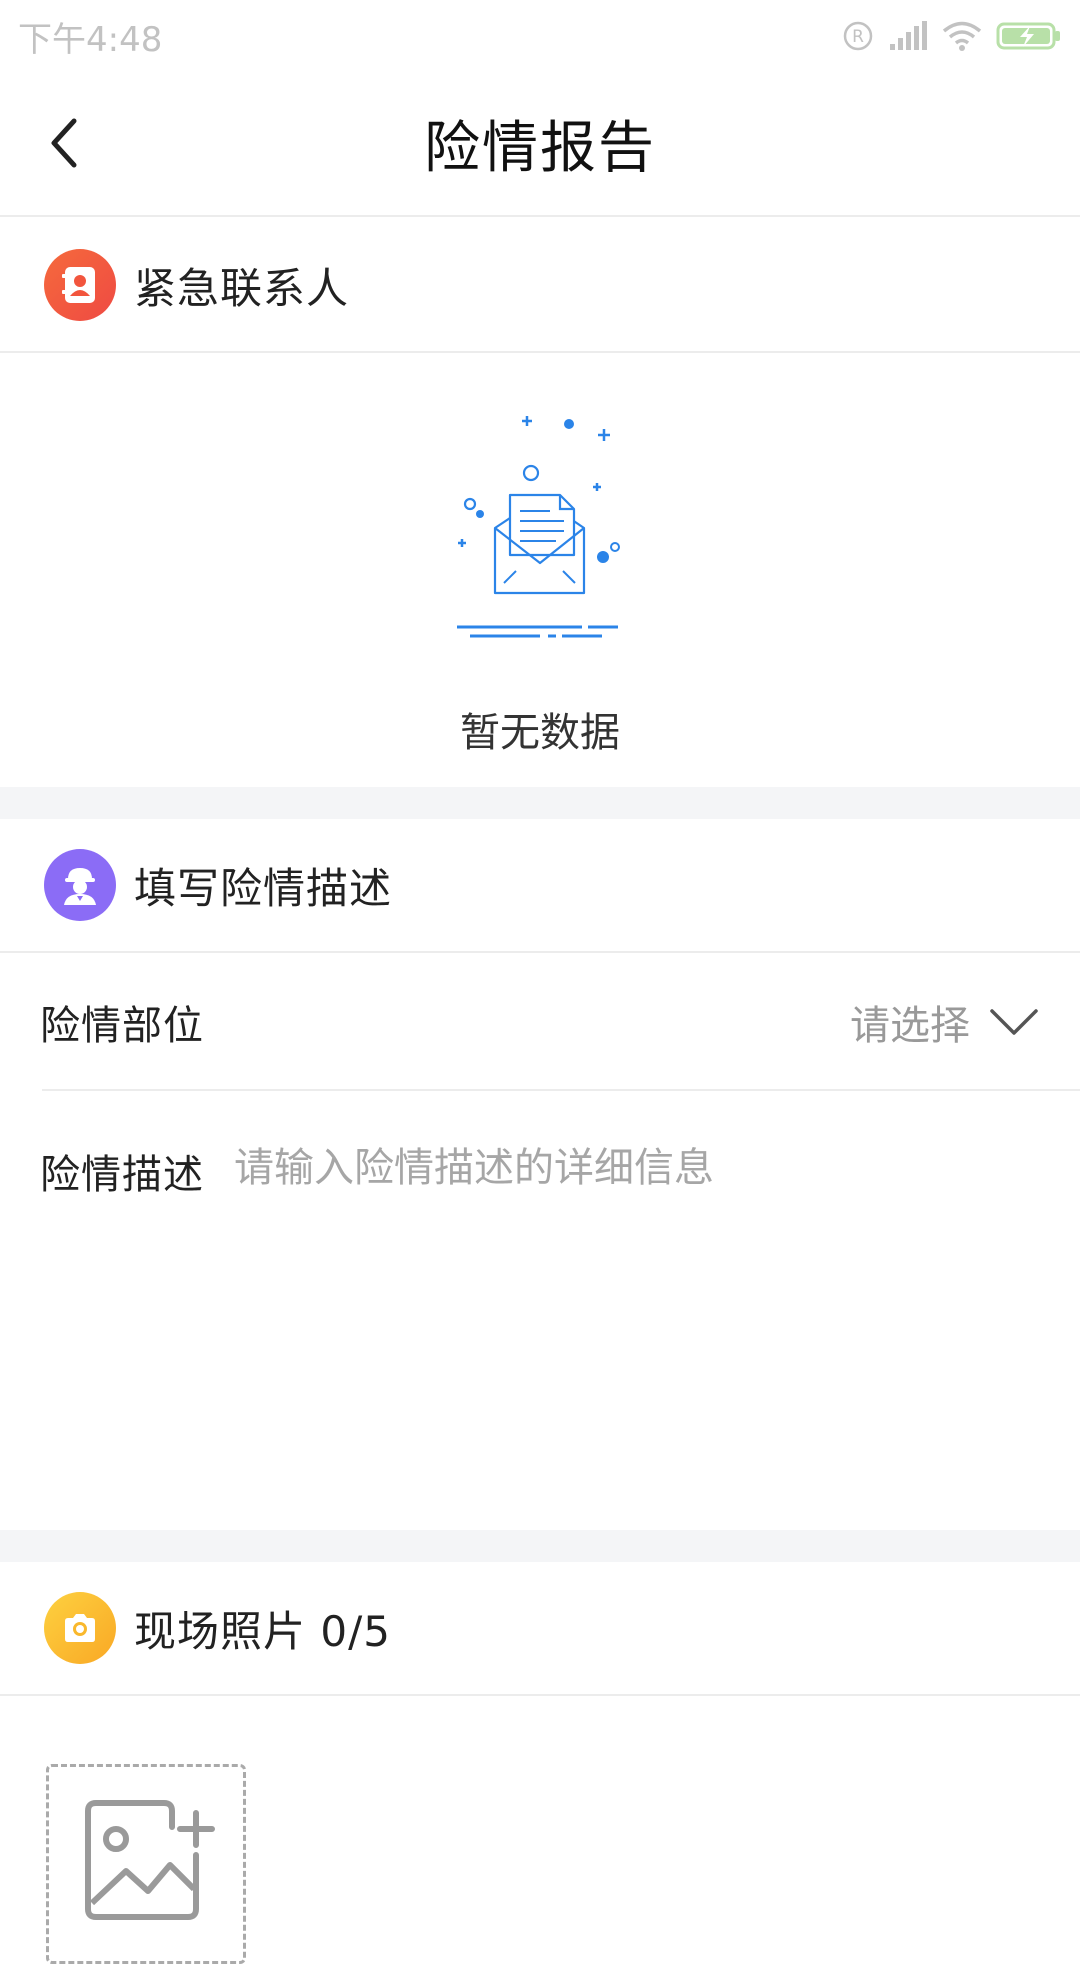 Image resolution: width=1080 pixels, height=1964 pixels. Describe the element at coordinates (122, 1175) in the screenshot. I see `description-label: 险情描述` at that location.